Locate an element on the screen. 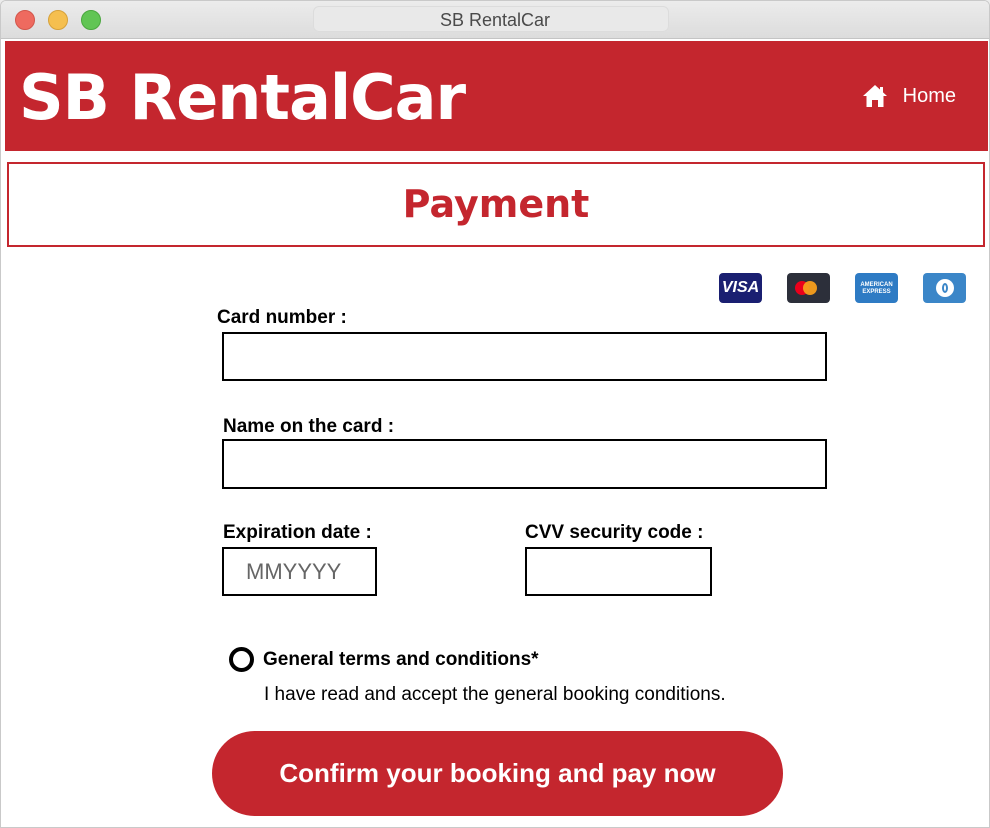 The image size is (990, 828). cvv-input is located at coordinates (618, 571).